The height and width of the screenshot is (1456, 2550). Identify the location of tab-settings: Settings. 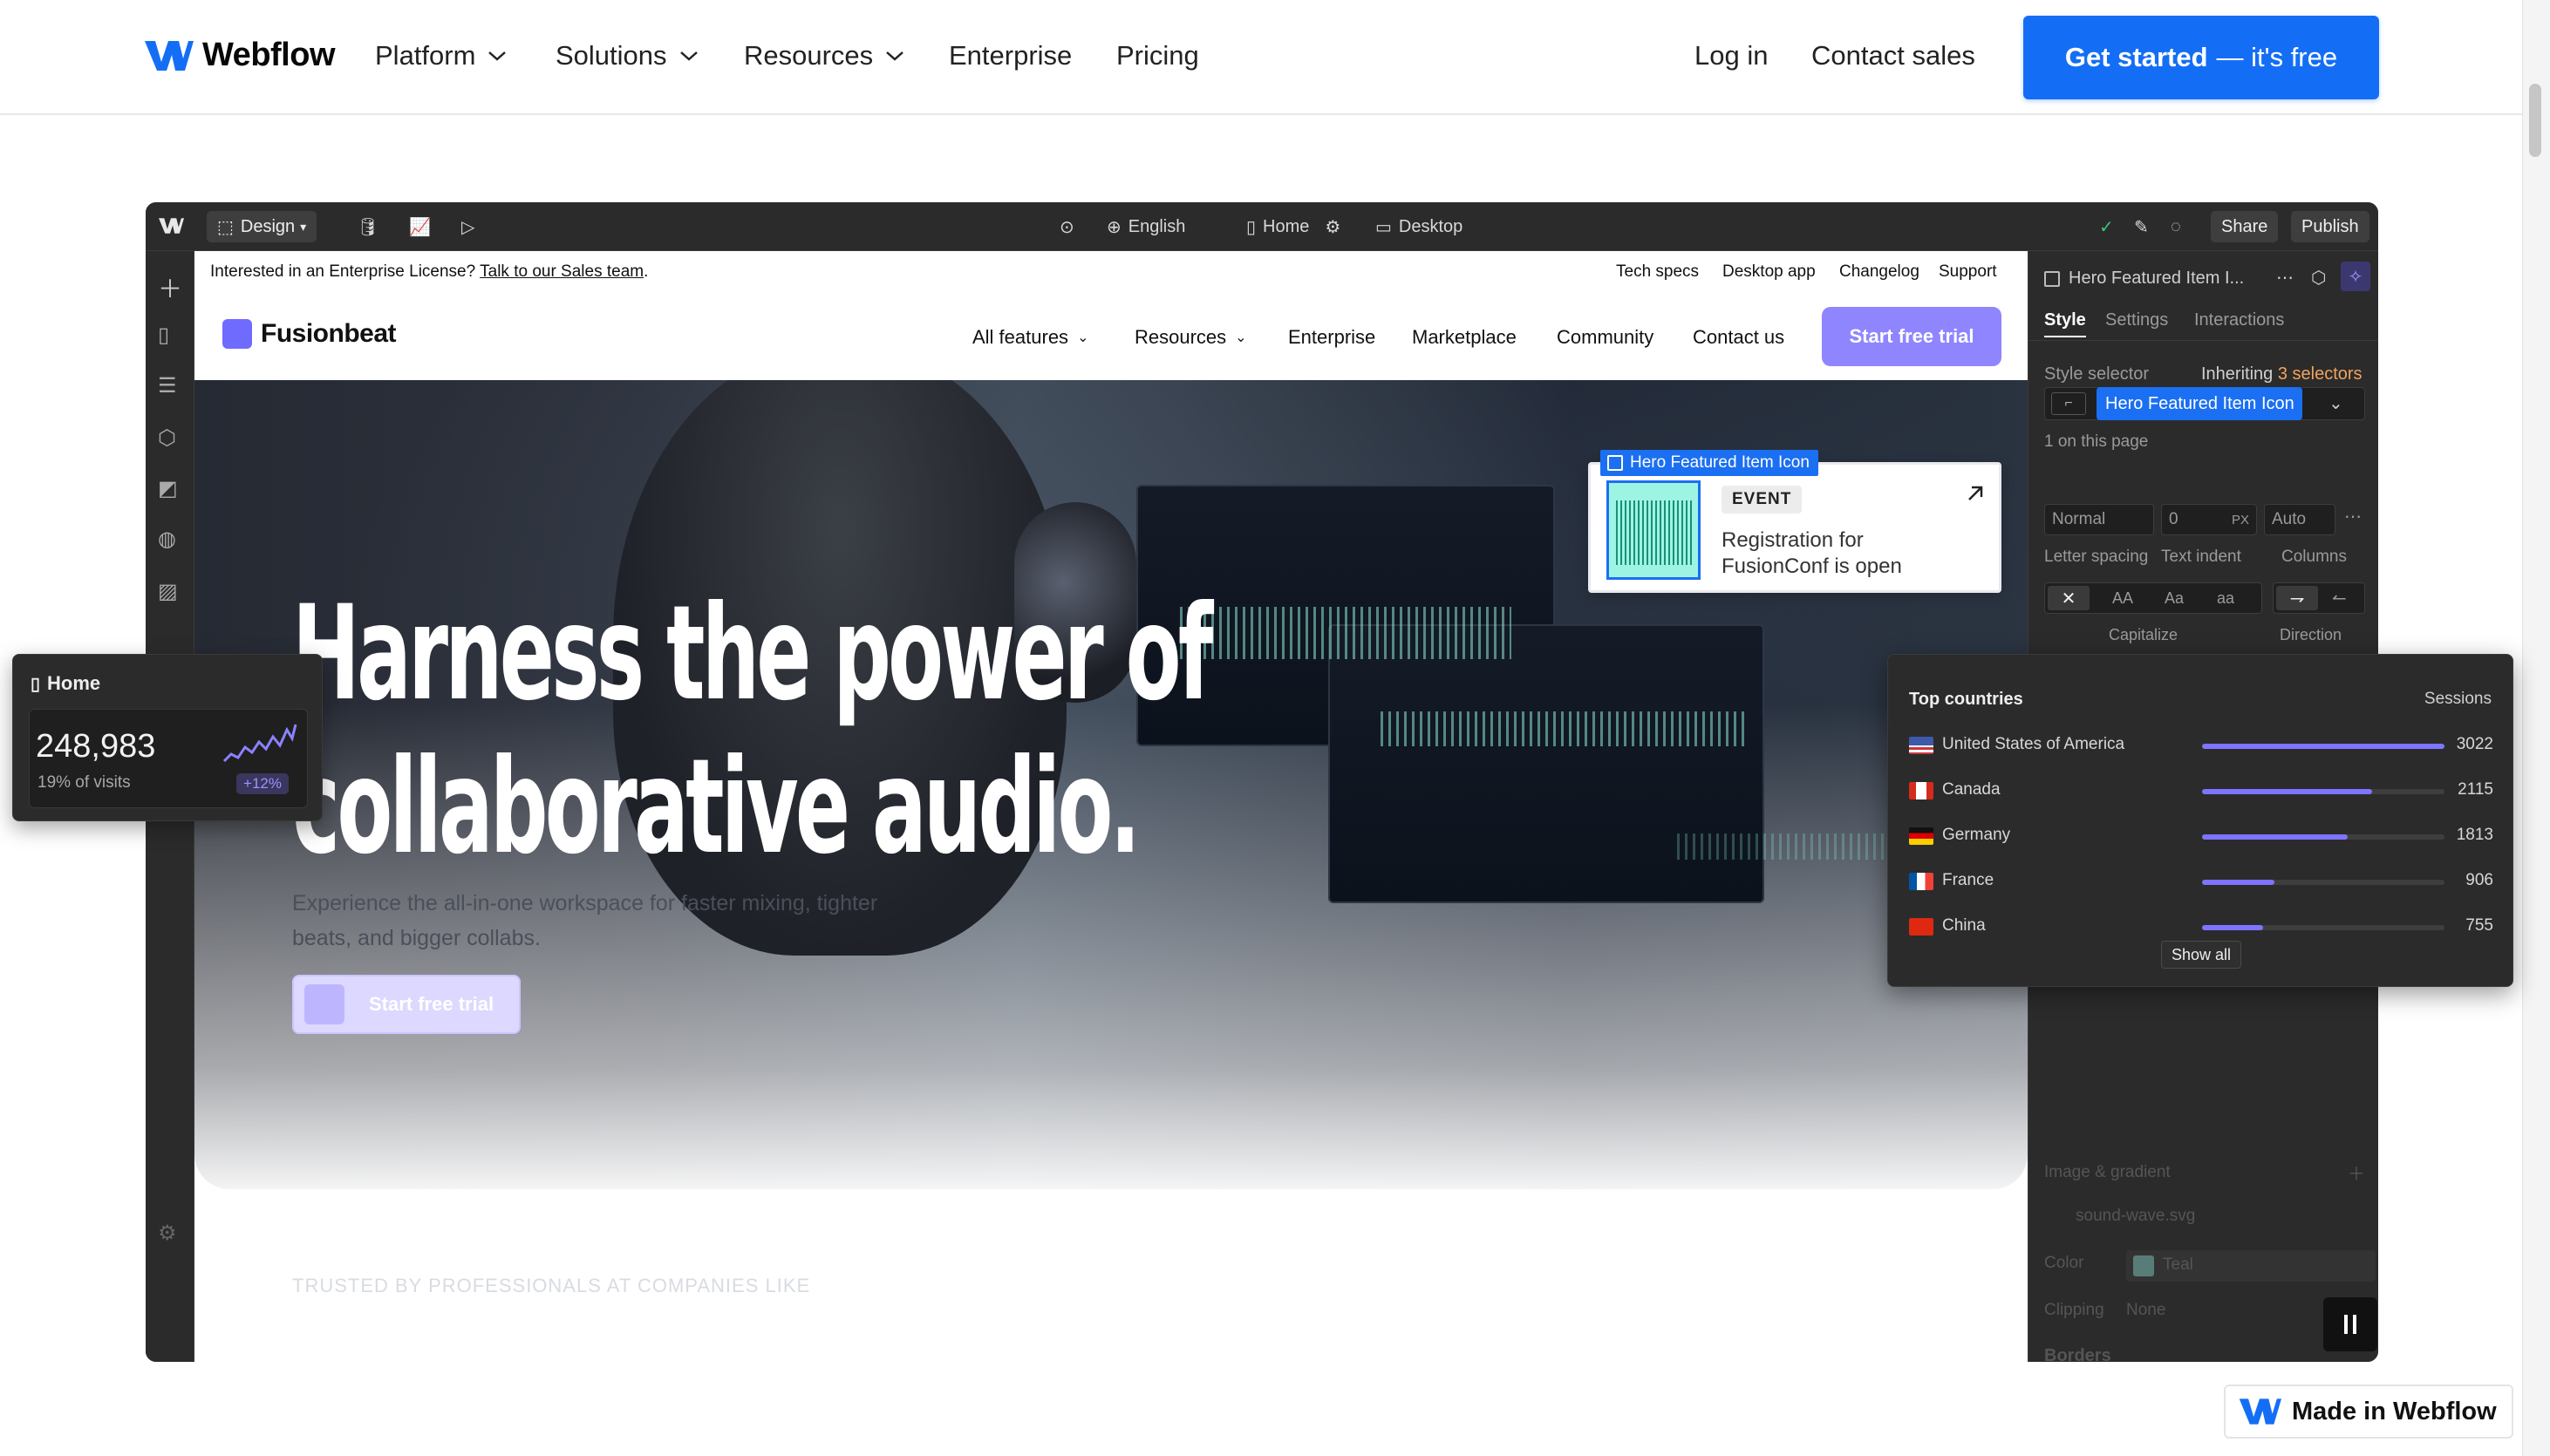
(2136, 320).